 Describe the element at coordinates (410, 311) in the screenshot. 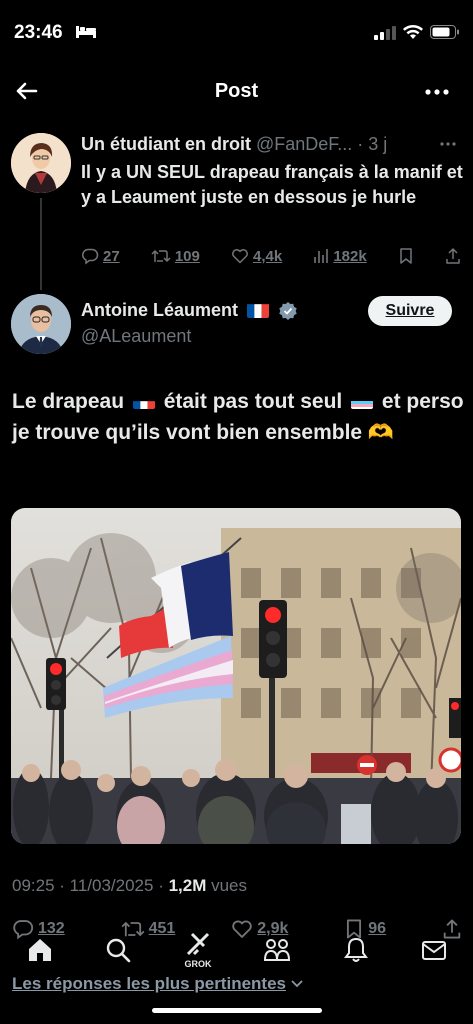

I see `follow-button: Suivre` at that location.